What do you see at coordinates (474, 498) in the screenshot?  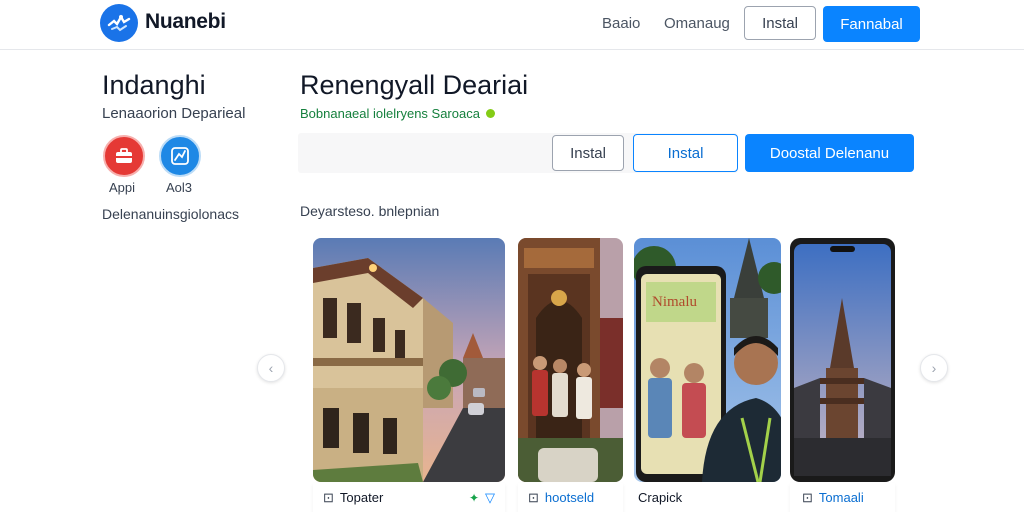 I see `star-icon: ✦` at bounding box center [474, 498].